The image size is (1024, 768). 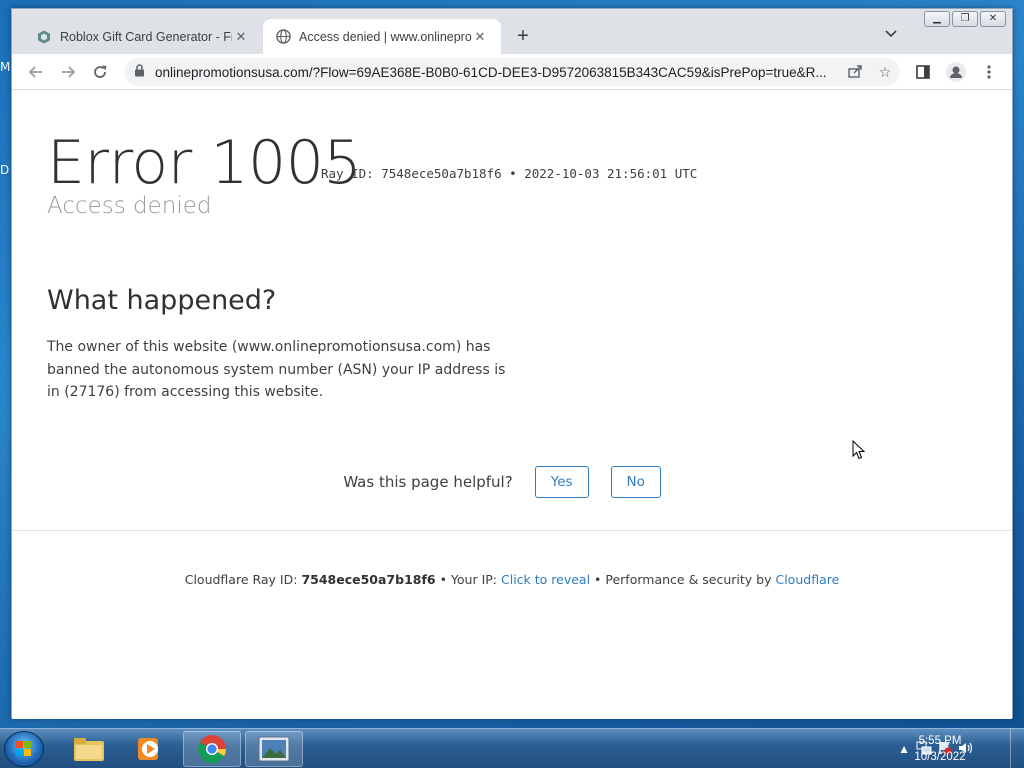 What do you see at coordinates (545, 579) in the screenshot?
I see `reveal-ip-link: Click to reveal` at bounding box center [545, 579].